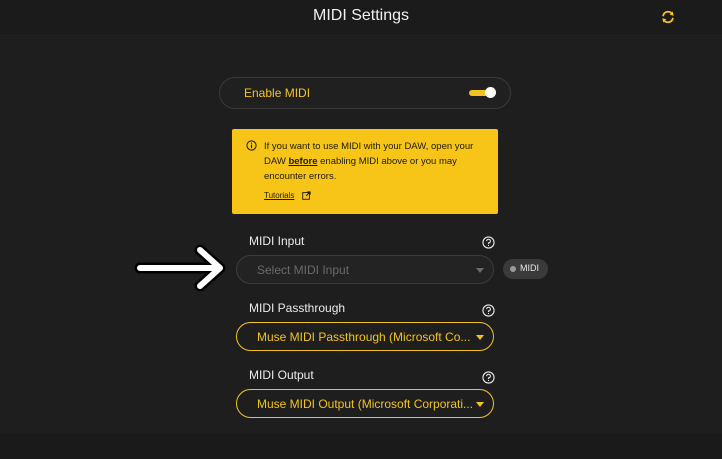 The image size is (722, 459). I want to click on tutorials-link: Tutorials, so click(279, 195).